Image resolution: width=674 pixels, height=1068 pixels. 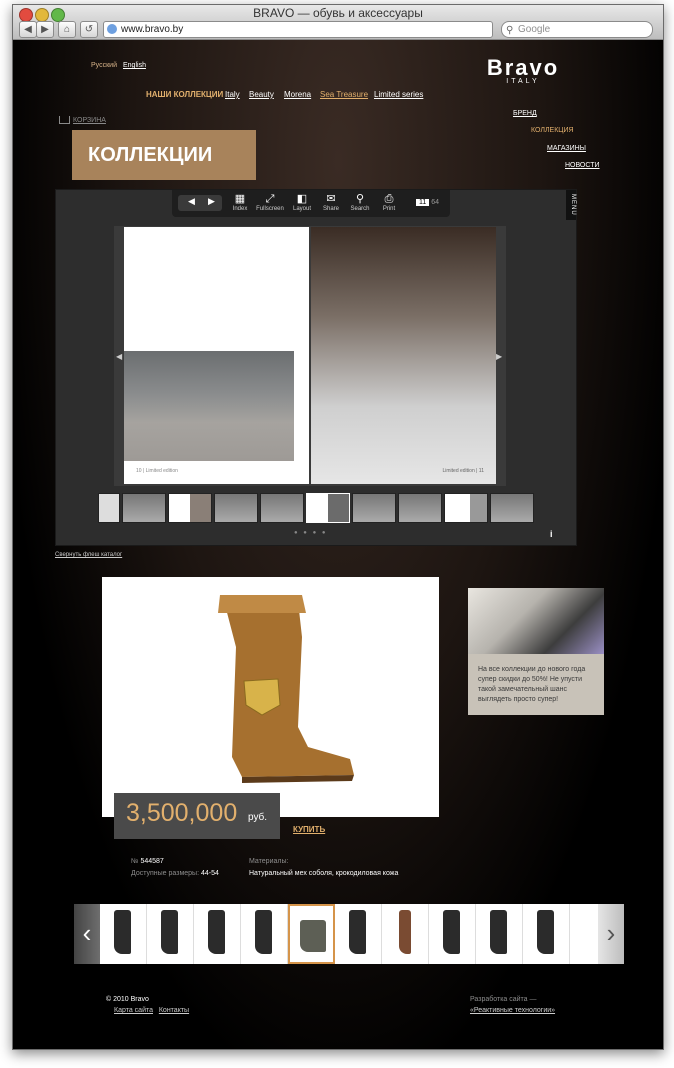 I want to click on nav-sea-treasure: Sea Treasure, so click(x=344, y=94).